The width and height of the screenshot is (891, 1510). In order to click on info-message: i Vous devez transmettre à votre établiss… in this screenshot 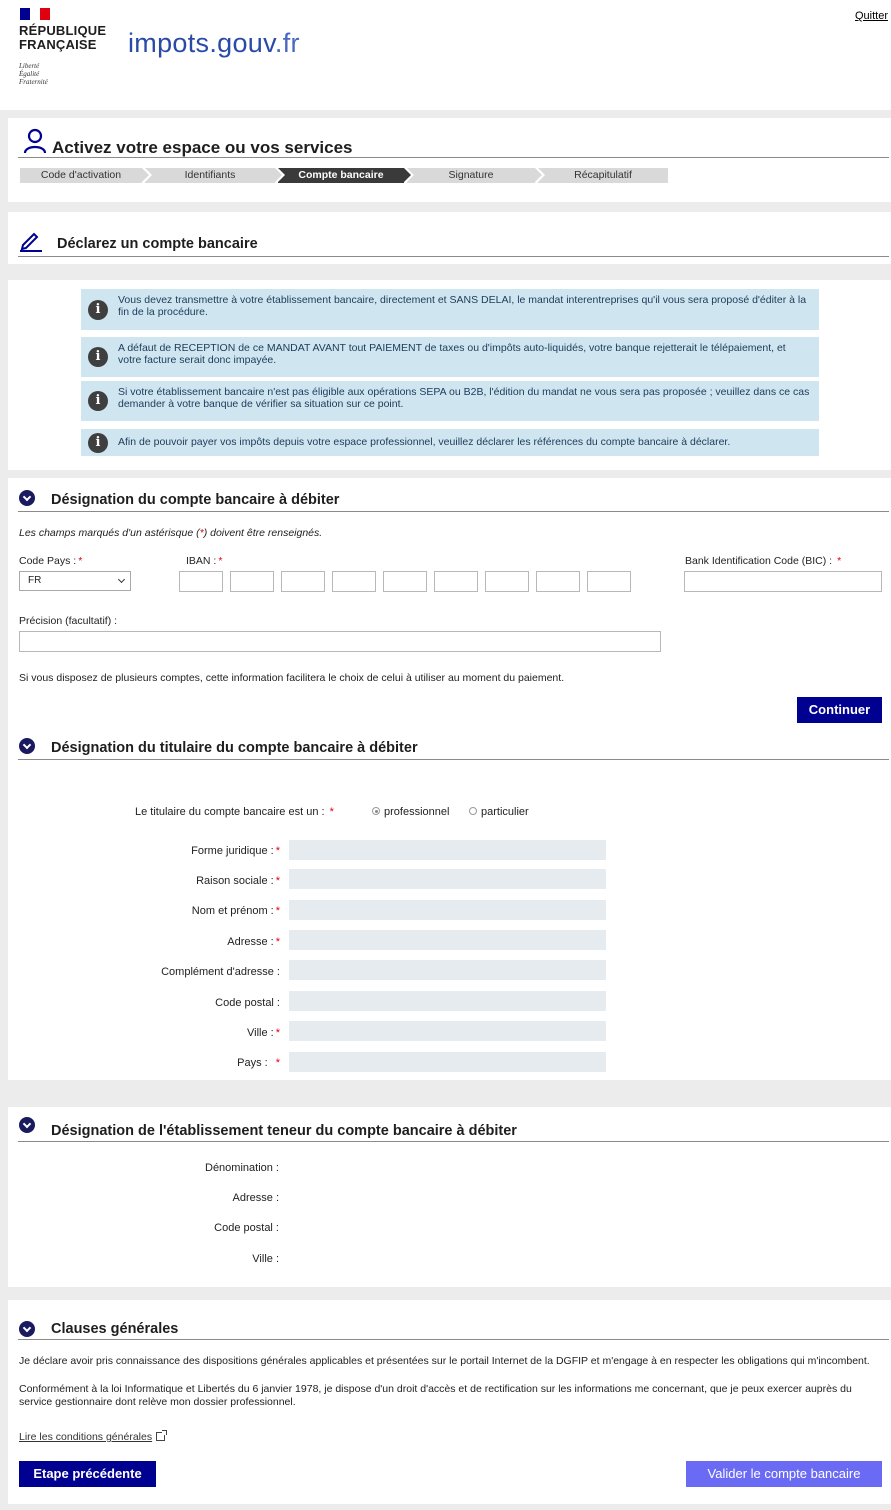, I will do `click(450, 309)`.